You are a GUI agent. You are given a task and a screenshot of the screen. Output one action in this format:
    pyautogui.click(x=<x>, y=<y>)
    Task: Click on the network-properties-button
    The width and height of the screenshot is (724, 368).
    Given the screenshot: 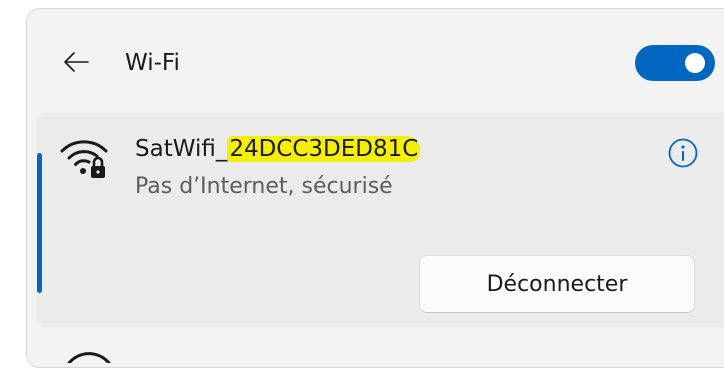 What is the action you would take?
    pyautogui.click(x=683, y=153)
    